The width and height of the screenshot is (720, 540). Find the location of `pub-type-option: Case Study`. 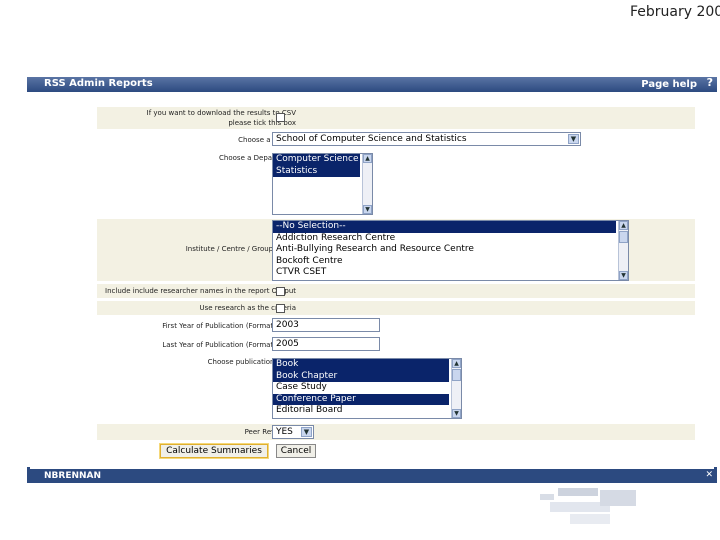

pub-type-option: Case Study is located at coordinates (367, 388).